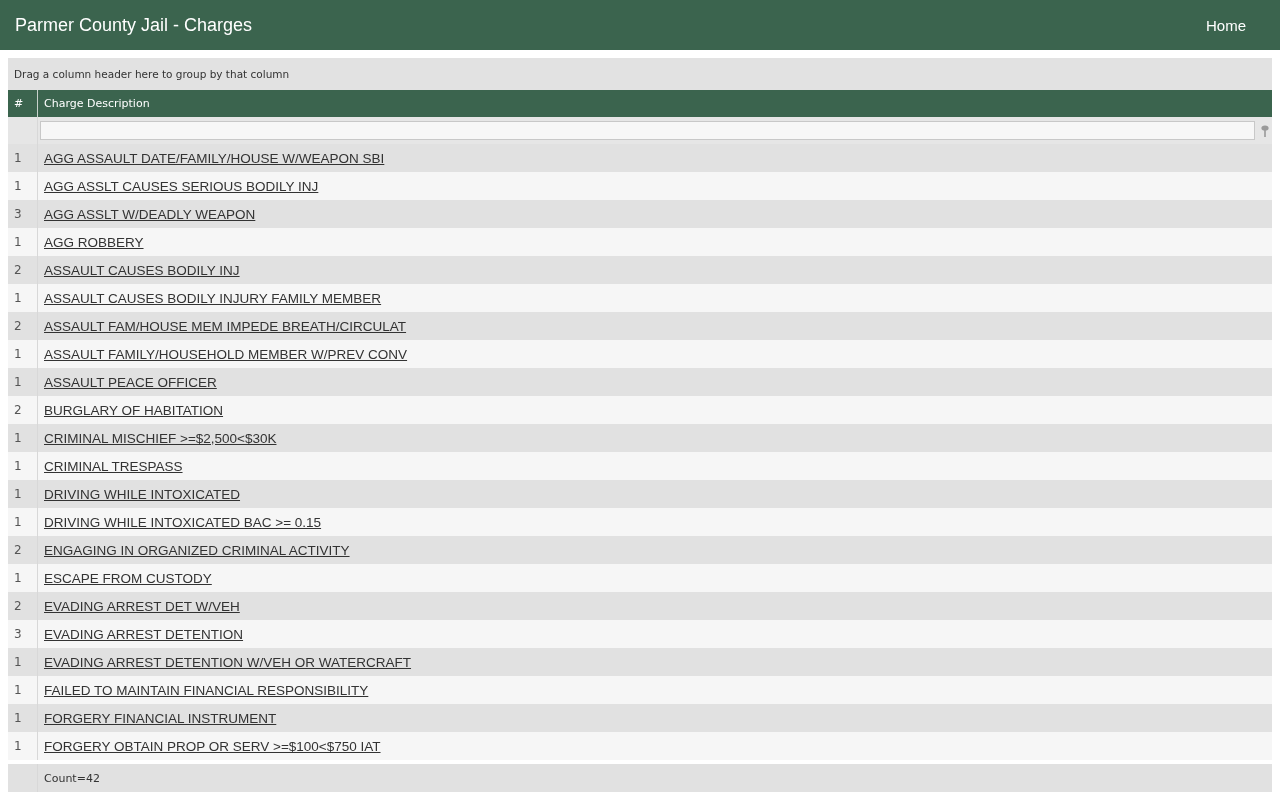 The width and height of the screenshot is (1280, 800). Describe the element at coordinates (1265, 130) in the screenshot. I see `filter-pin-icon` at that location.